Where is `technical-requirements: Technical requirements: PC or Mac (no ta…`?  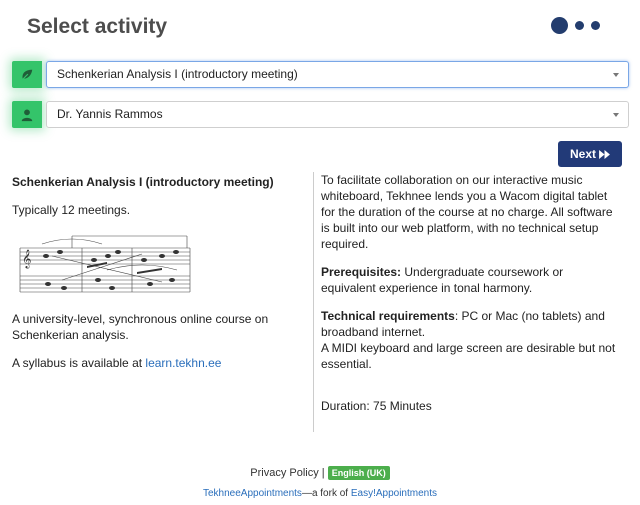
technical-requirements: Technical requirements: PC or Mac (no ta… is located at coordinates (463, 324).